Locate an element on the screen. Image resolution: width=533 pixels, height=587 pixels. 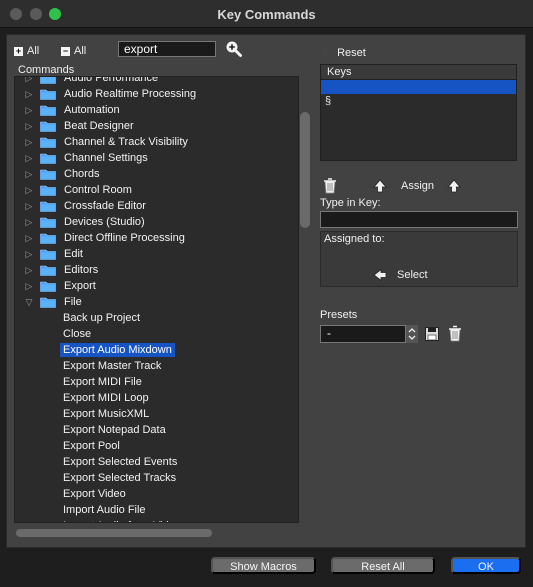
tree-folder: ▷ Channel Settings is located at coordinates (156, 158).